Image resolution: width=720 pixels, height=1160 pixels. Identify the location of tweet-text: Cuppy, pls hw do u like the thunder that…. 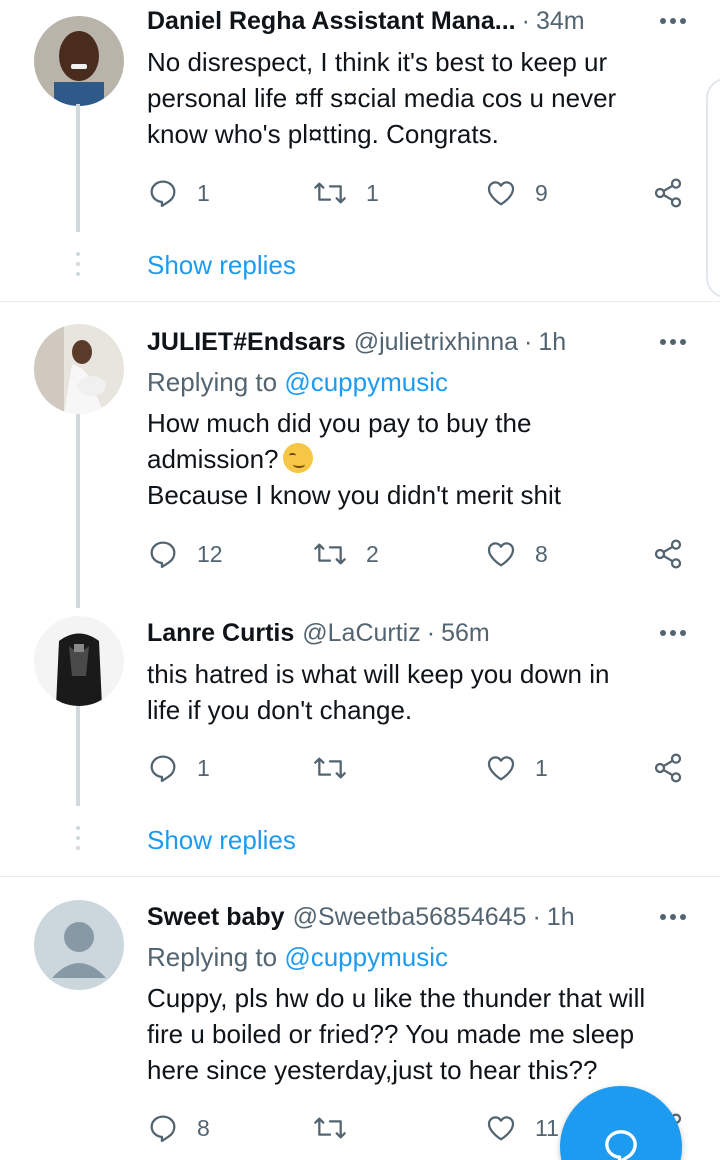
(422, 1034).